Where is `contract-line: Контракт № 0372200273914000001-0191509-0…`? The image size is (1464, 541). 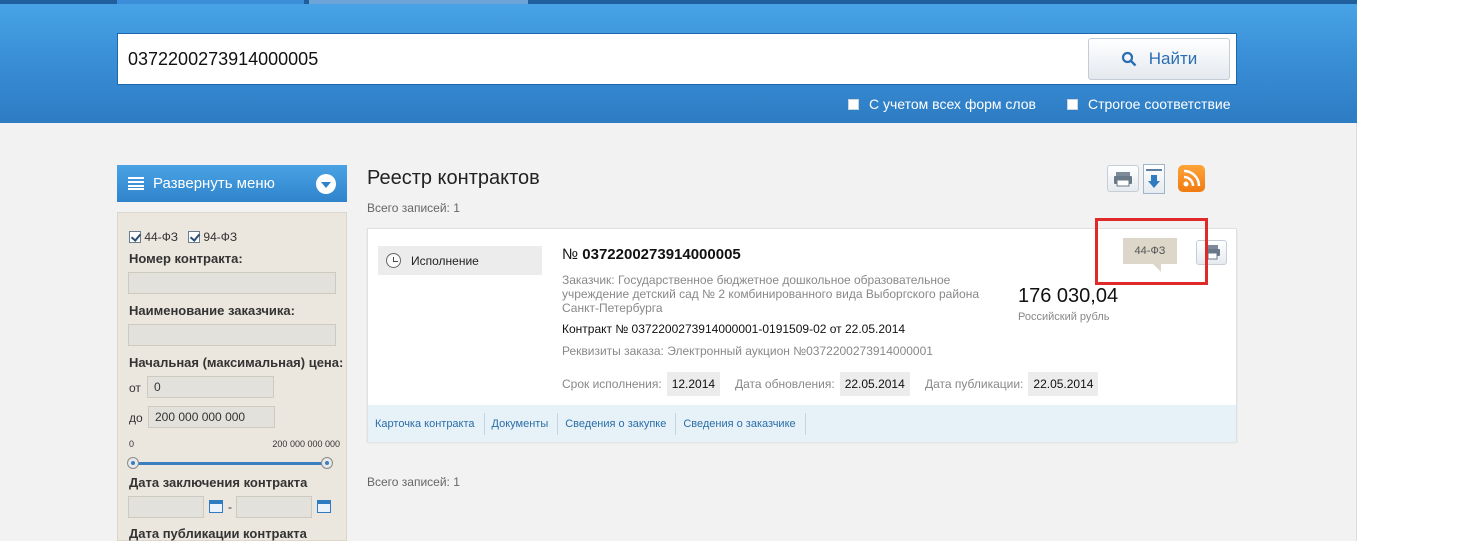
contract-line: Контракт № 0372200273914000001-0191509-0… is located at coordinates (734, 329).